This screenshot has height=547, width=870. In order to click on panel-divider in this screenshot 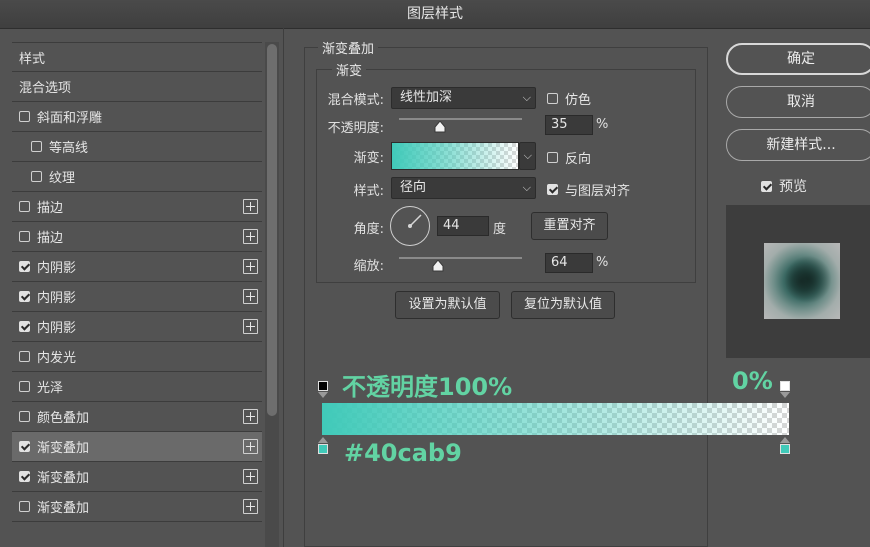, I will do `click(283, 287)`.